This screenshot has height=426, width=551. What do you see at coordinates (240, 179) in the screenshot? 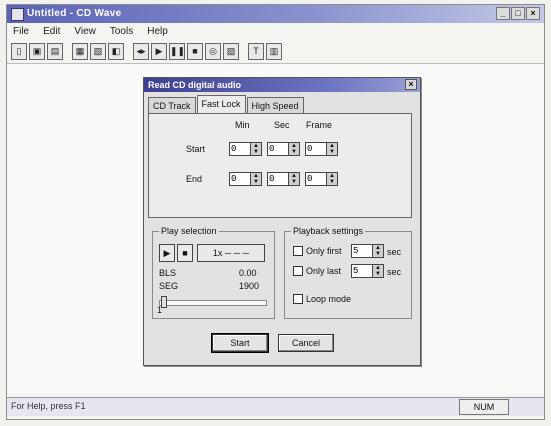
I see `end-min-input` at bounding box center [240, 179].